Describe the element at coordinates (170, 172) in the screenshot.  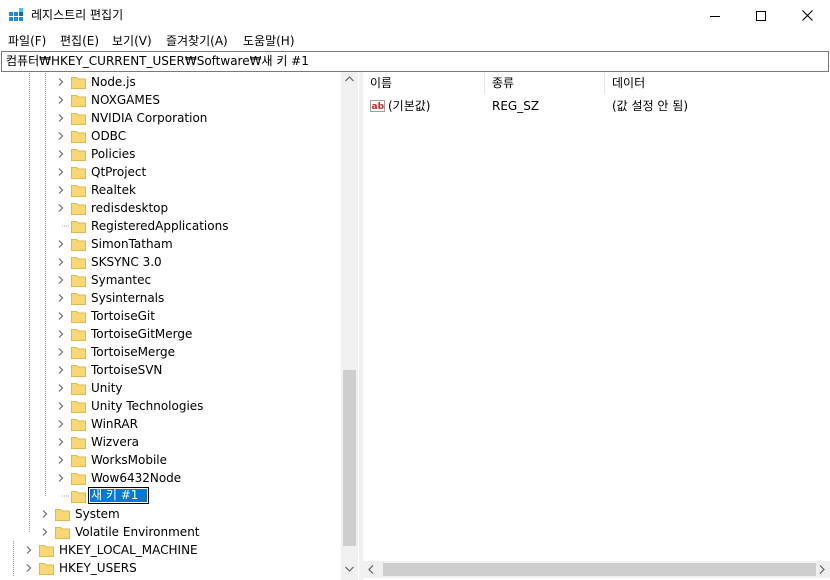
I see `tree-item: QtProject` at that location.